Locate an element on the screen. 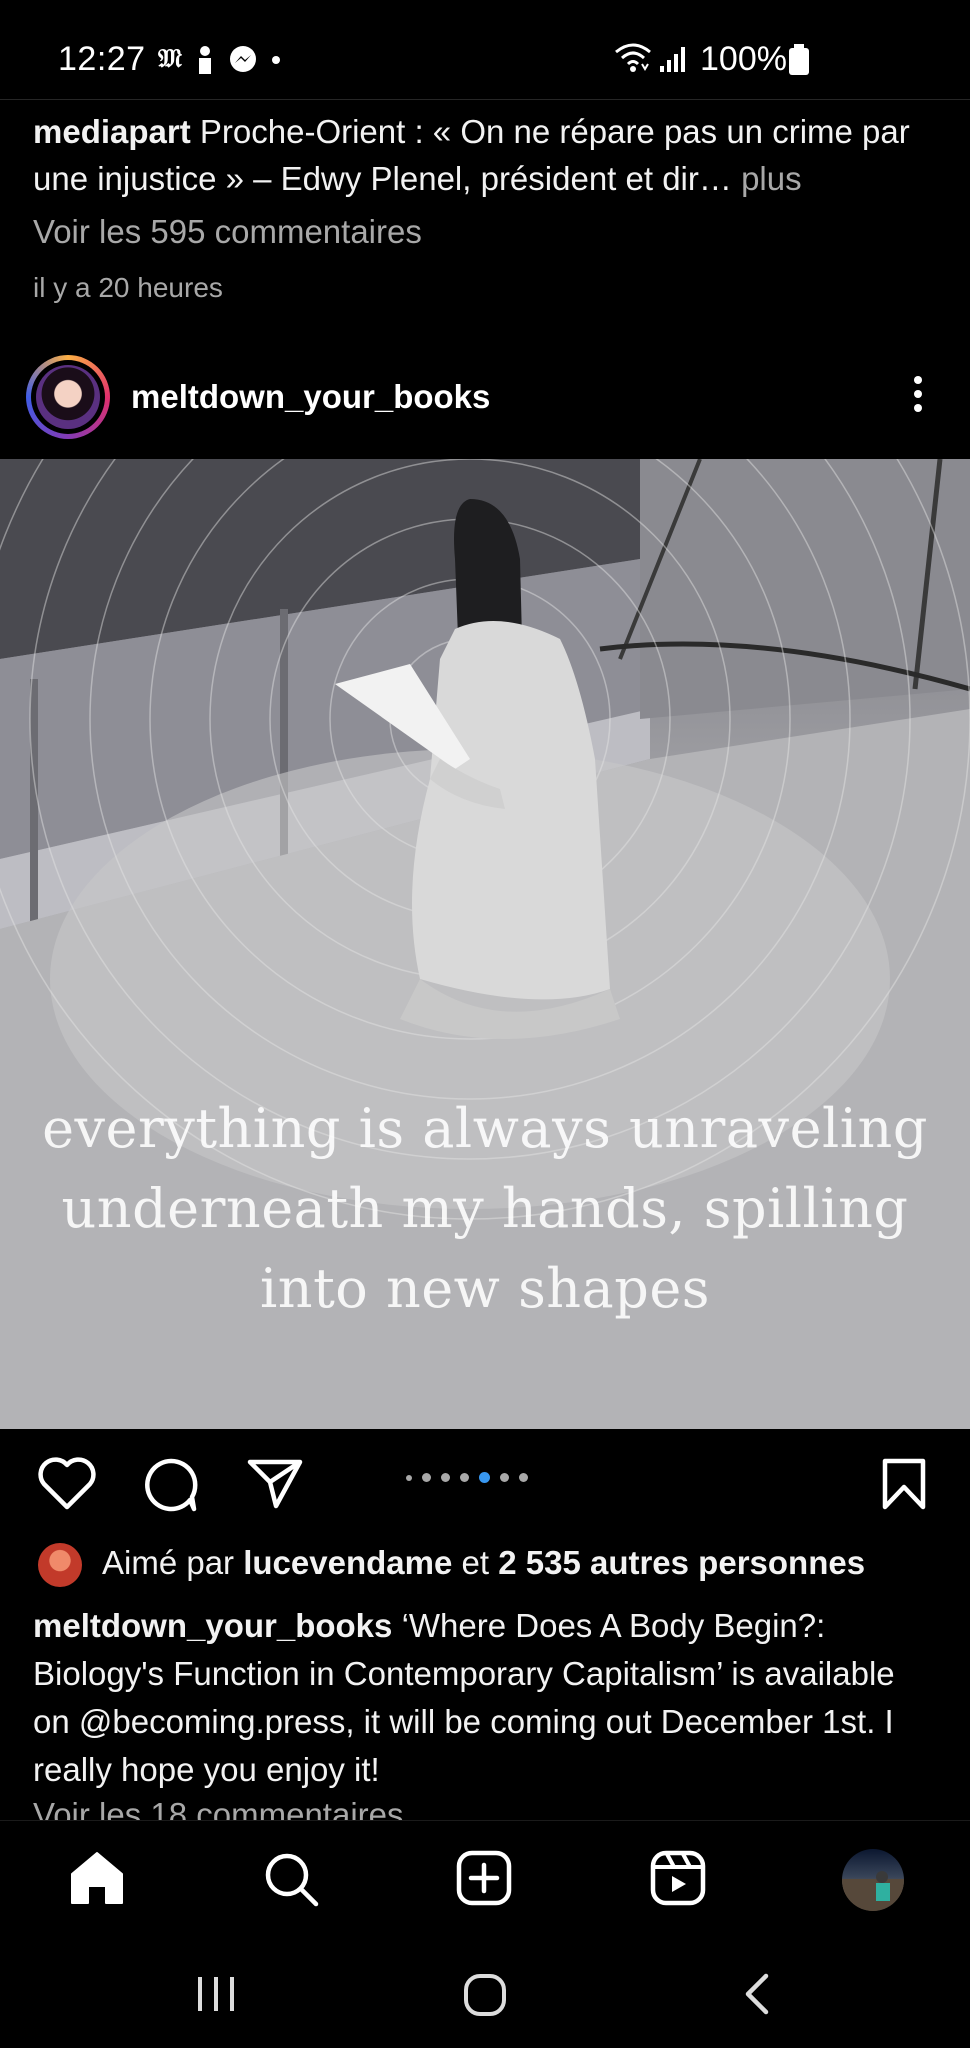  profile-photo is located at coordinates (873, 1891).